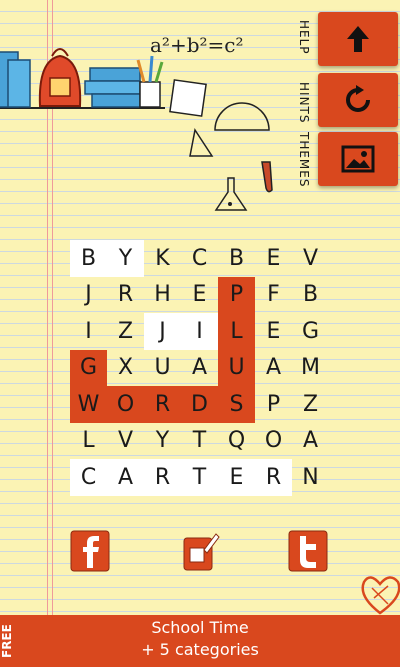 The width and height of the screenshot is (400, 667). Describe the element at coordinates (60, 77) in the screenshot. I see `backpack-doodle` at that location.